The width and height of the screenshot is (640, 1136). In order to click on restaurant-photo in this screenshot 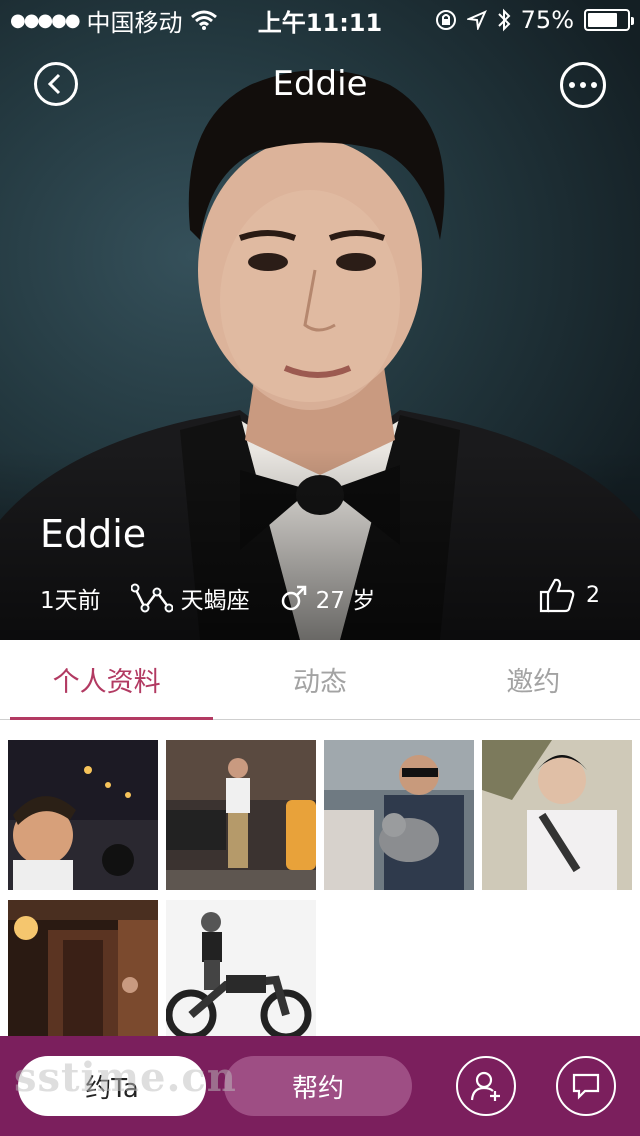, I will do `click(83, 975)`.